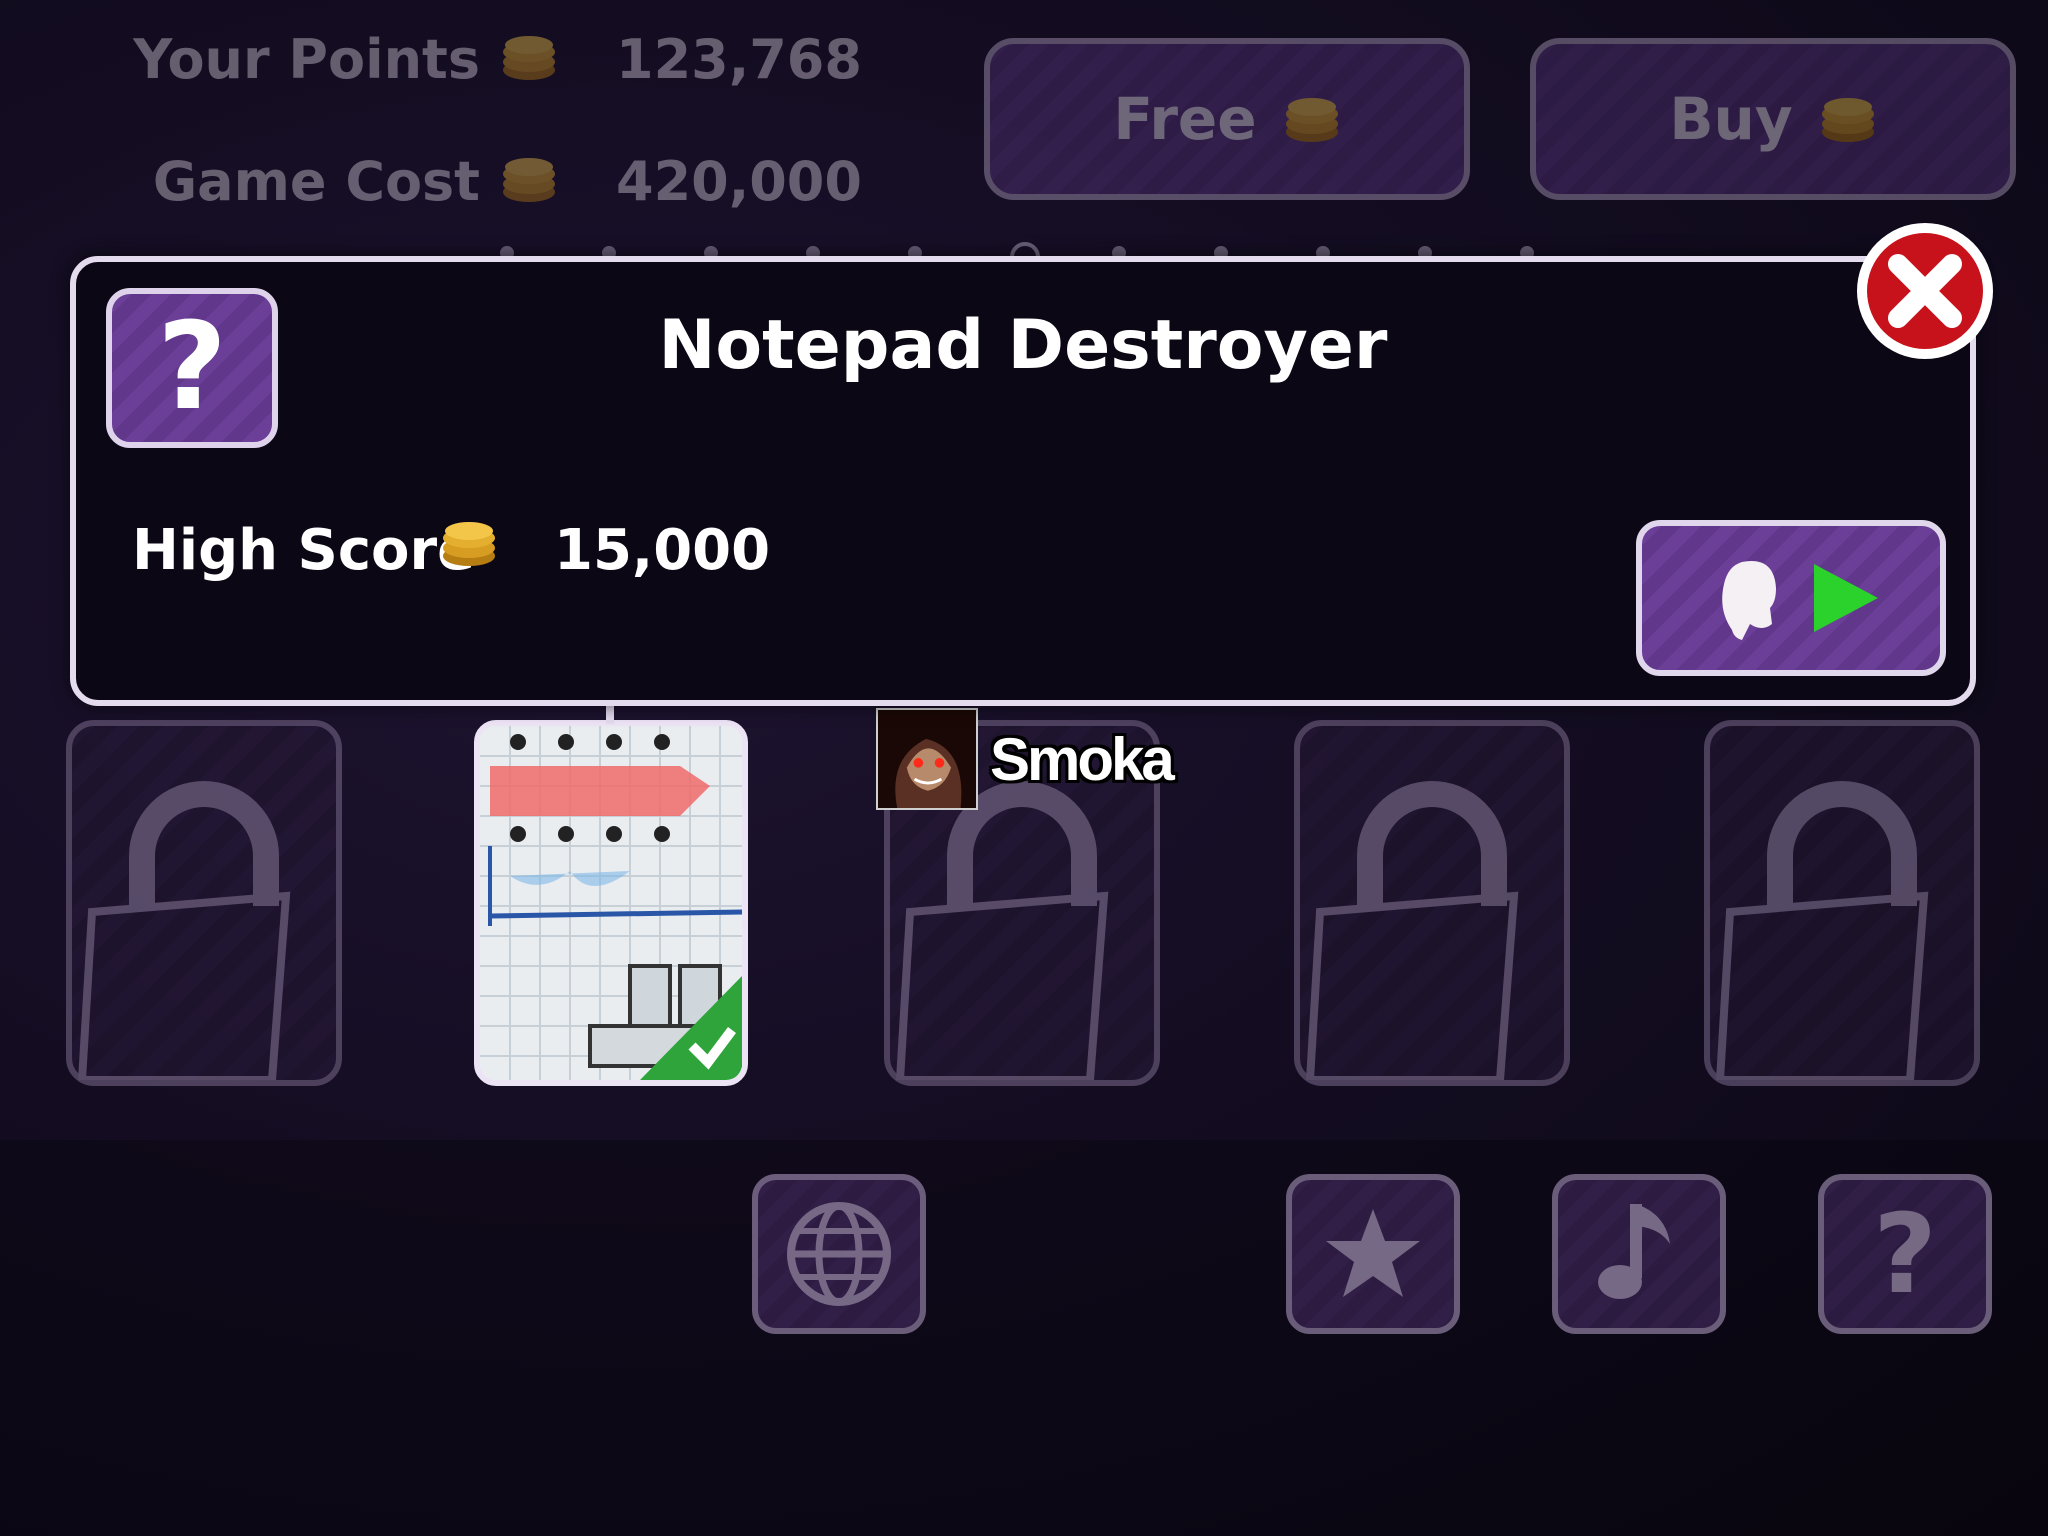  I want to click on favorites-button, so click(1373, 1254).